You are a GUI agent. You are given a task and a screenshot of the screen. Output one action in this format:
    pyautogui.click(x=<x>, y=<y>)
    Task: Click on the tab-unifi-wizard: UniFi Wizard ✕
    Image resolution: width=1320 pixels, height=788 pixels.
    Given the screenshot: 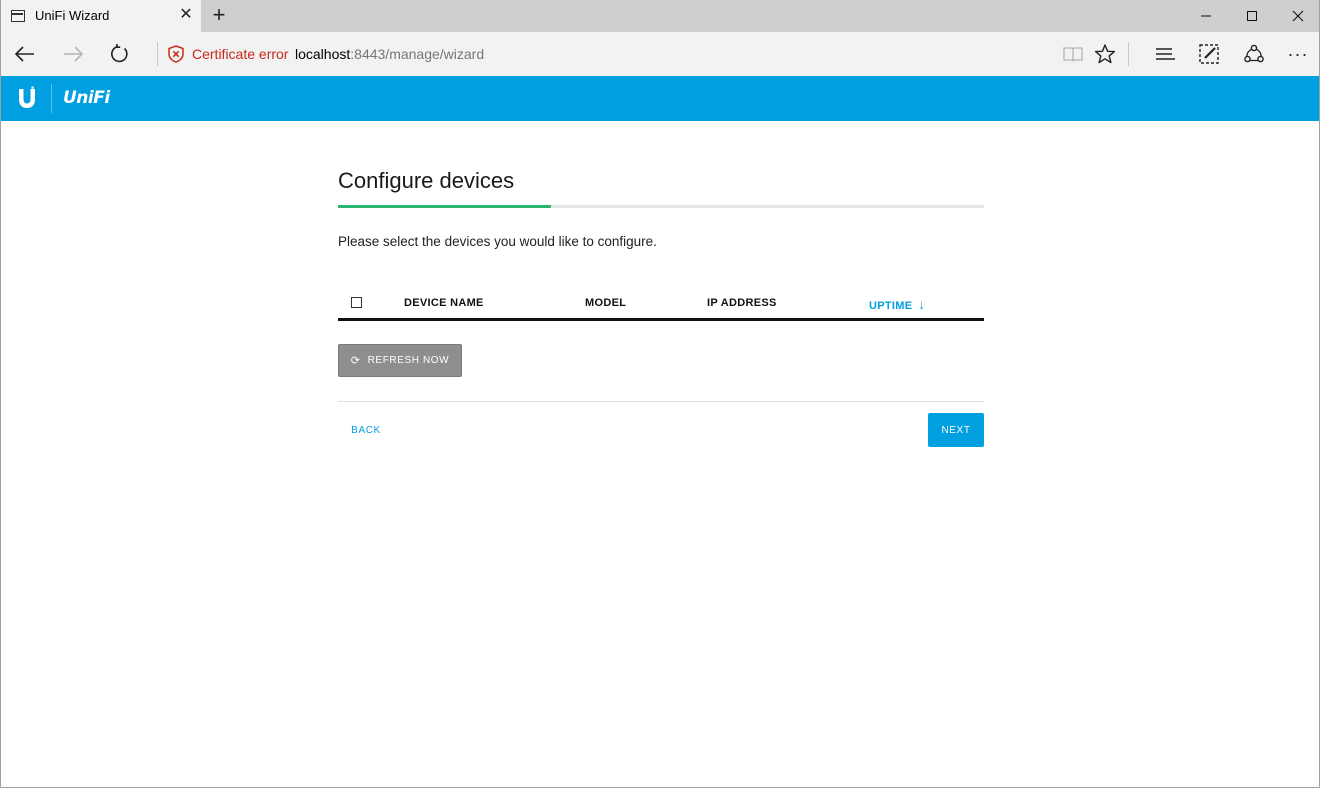 What is the action you would take?
    pyautogui.click(x=101, y=16)
    